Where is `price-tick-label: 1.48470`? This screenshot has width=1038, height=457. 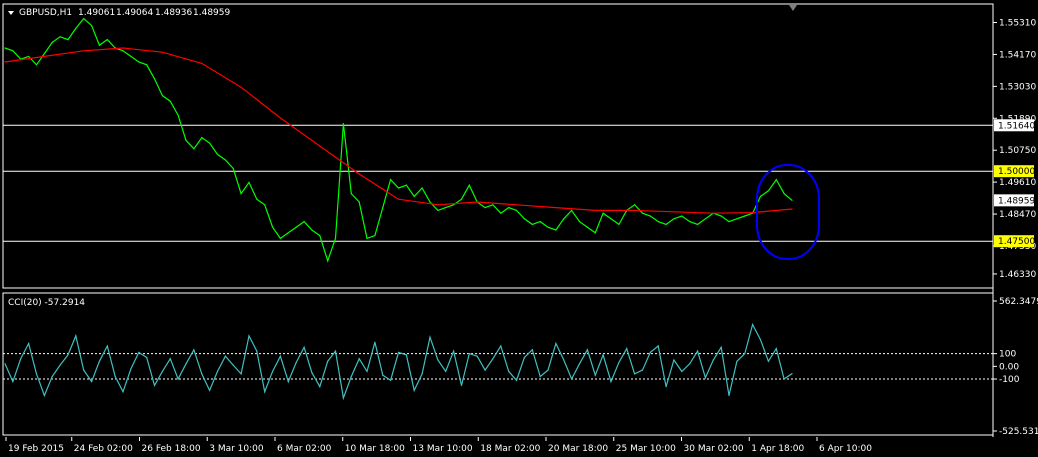
price-tick-label: 1.48470 is located at coordinates (1017, 215).